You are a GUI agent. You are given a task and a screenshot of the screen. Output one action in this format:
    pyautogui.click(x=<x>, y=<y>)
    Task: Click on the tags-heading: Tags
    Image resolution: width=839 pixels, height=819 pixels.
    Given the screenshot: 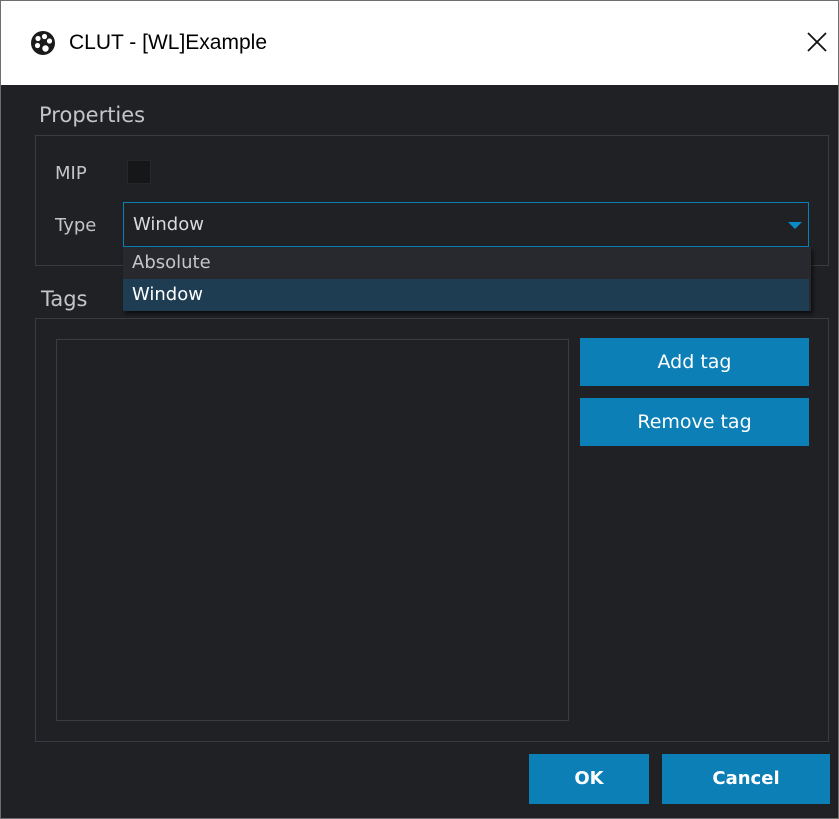 What is the action you would take?
    pyautogui.click(x=64, y=299)
    